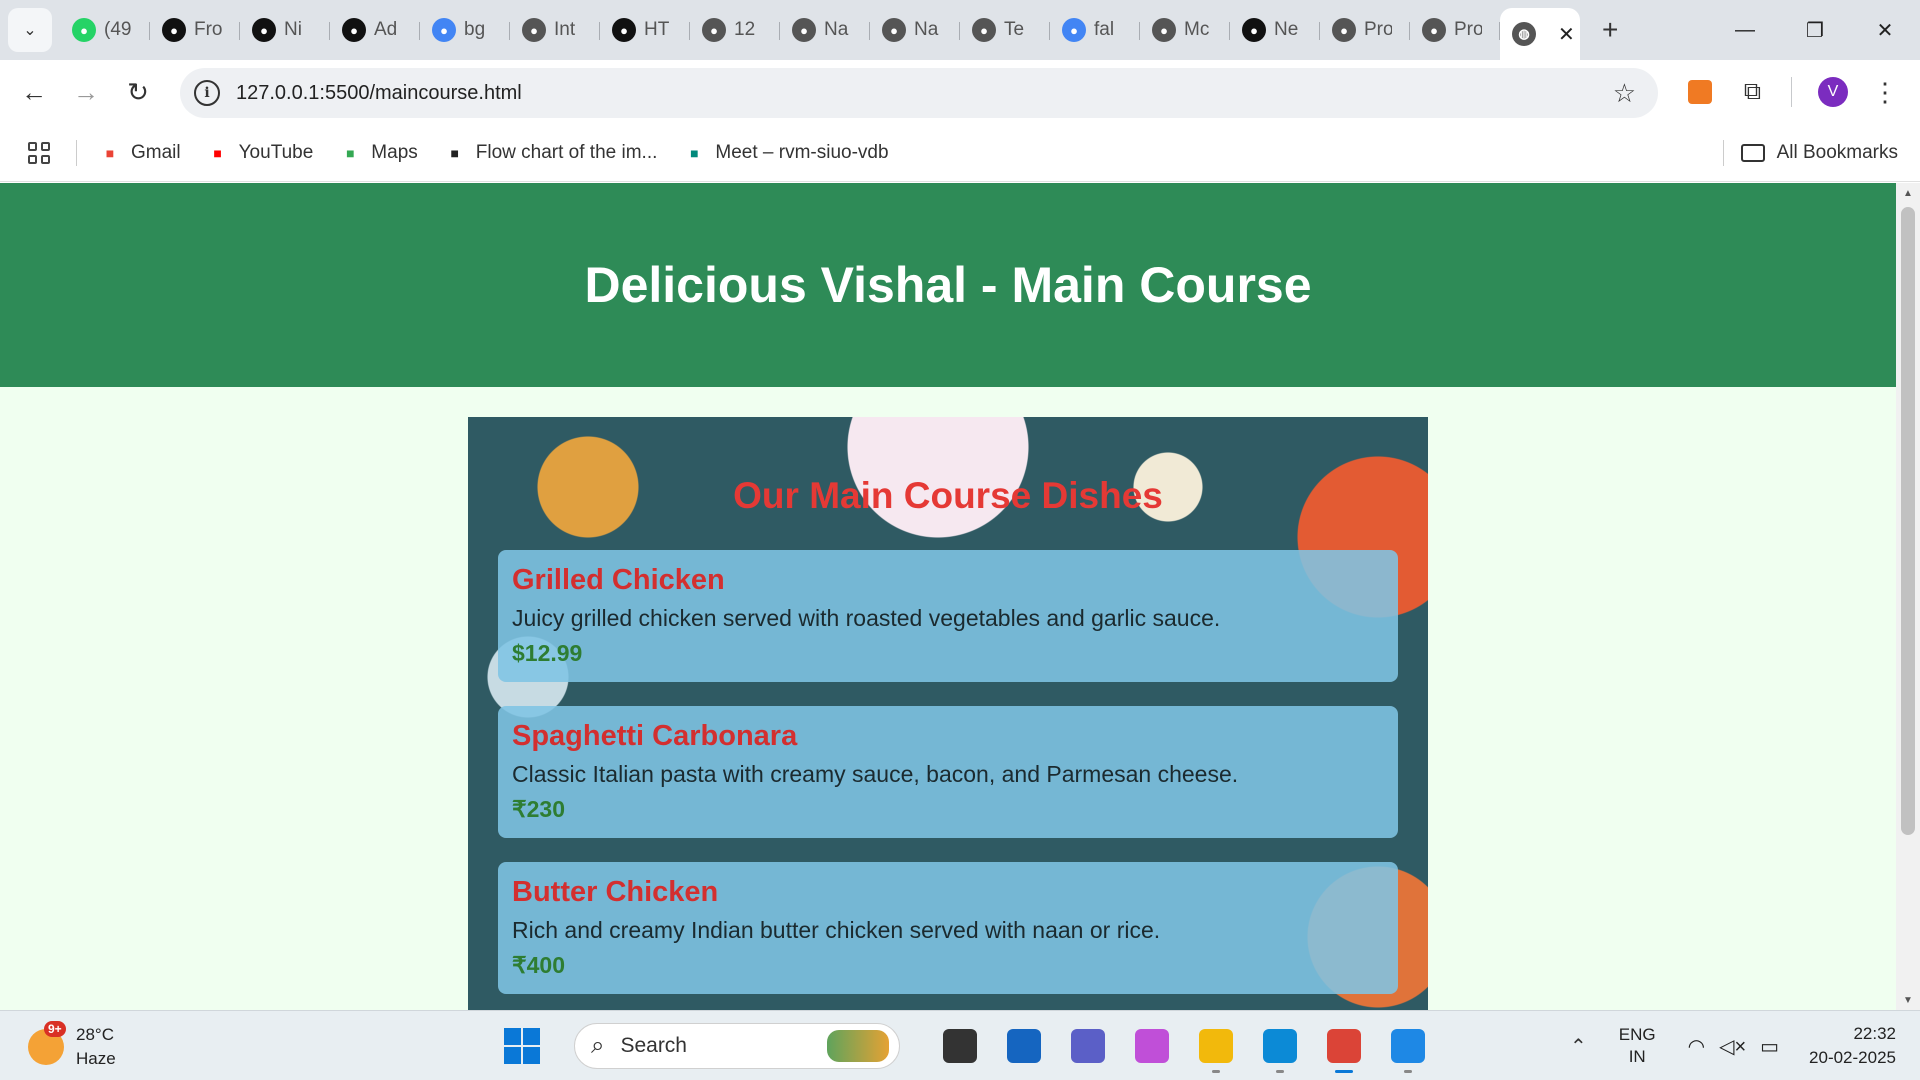 The image size is (1920, 1080). I want to click on clock: 22:32 20-02-2025, so click(1852, 1046).